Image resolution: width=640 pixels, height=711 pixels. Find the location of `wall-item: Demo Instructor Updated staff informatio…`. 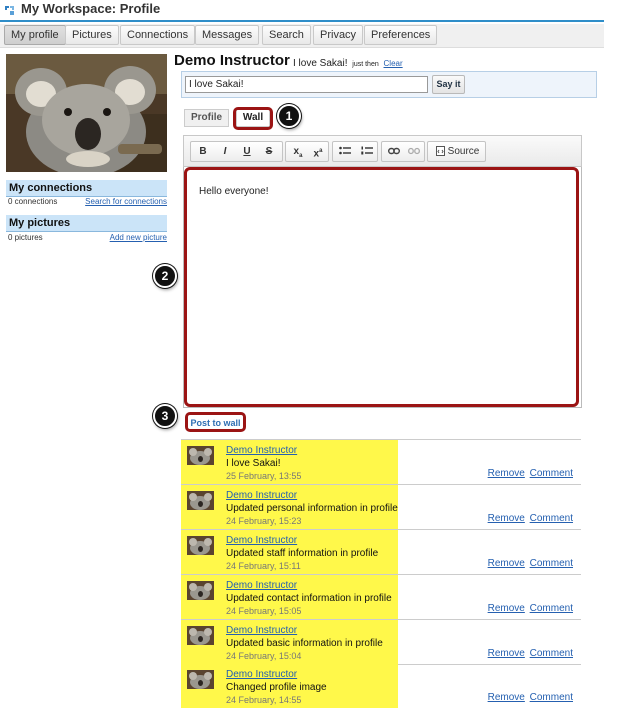

wall-item: Demo Instructor Updated staff informatio… is located at coordinates (381, 552).